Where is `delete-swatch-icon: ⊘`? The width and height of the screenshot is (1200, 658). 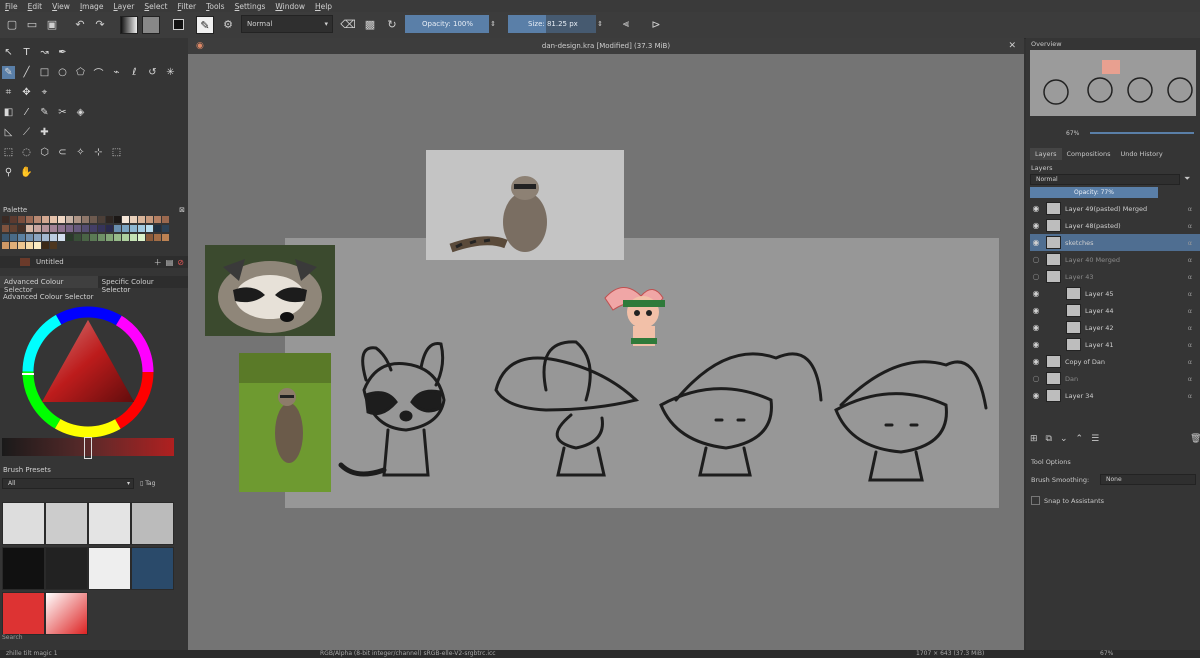
delete-swatch-icon: ⊘ is located at coordinates (180, 262).